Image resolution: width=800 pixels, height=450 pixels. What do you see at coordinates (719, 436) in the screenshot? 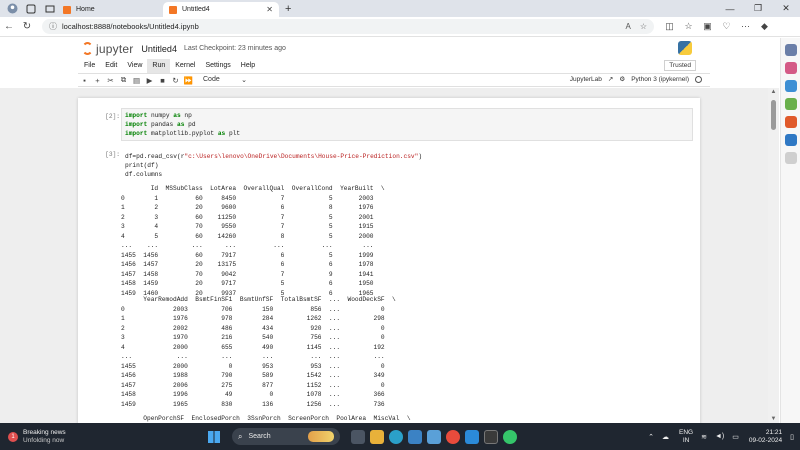
I see `volume-icon: ◄)` at bounding box center [719, 436].